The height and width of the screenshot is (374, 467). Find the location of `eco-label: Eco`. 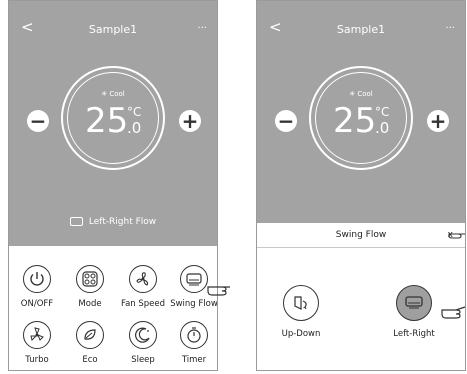

eco-label: Eco is located at coordinates (90, 360).